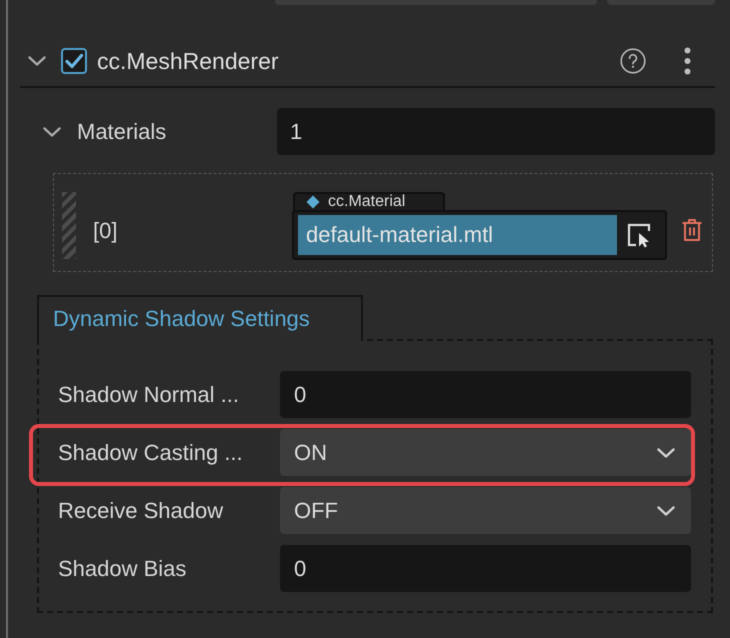  I want to click on trash-icon, so click(692, 230).